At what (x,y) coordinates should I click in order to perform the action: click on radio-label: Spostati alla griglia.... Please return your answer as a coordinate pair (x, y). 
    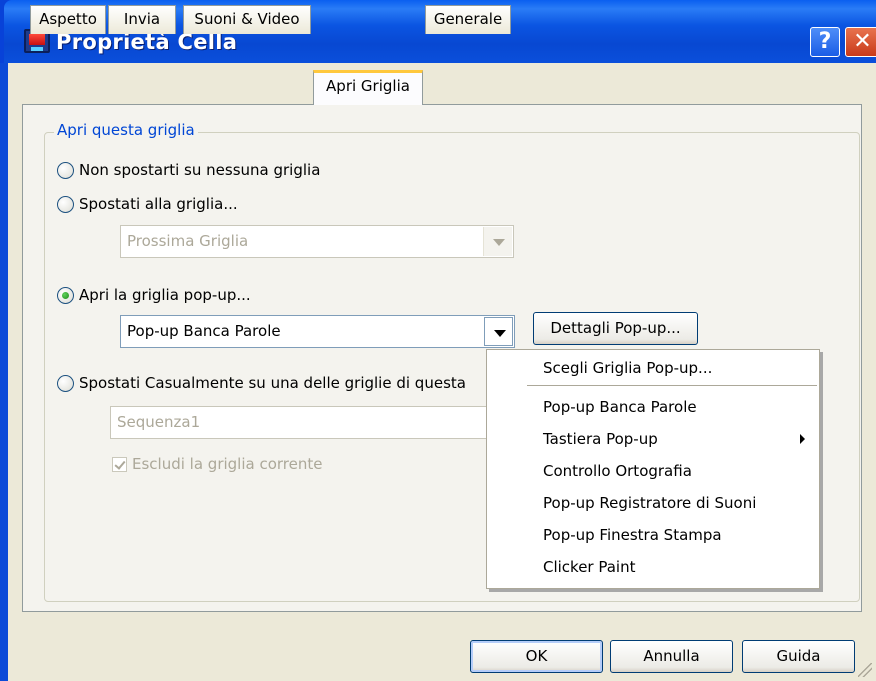
    Looking at the image, I should click on (158, 204).